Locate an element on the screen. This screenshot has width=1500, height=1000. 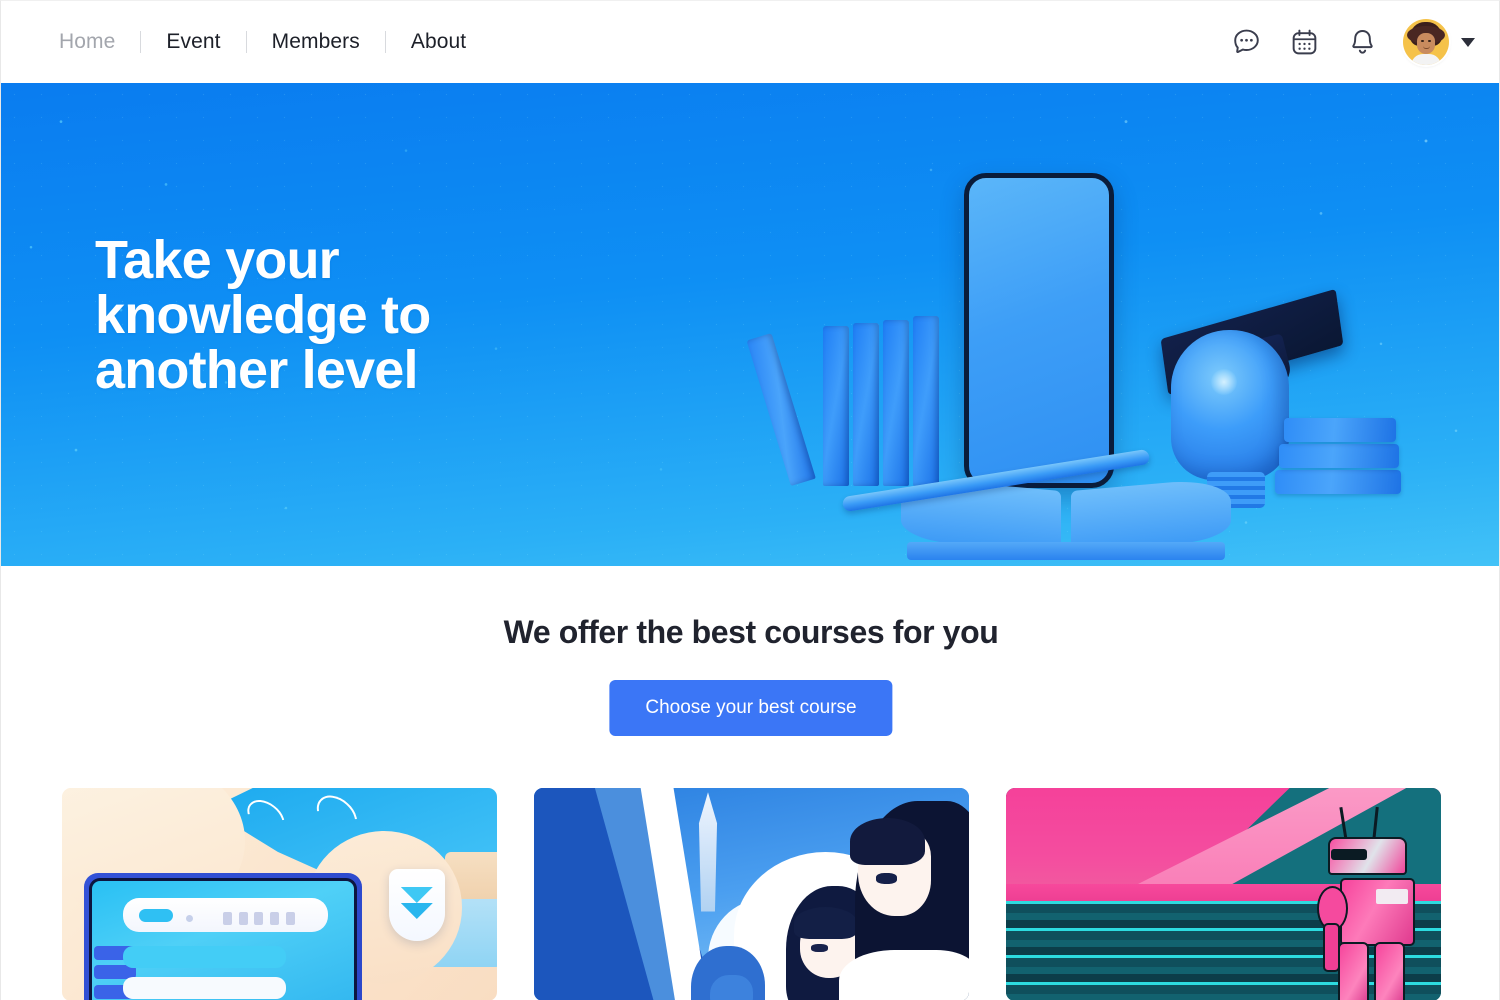
avatar-face is located at coordinates (1426, 43).